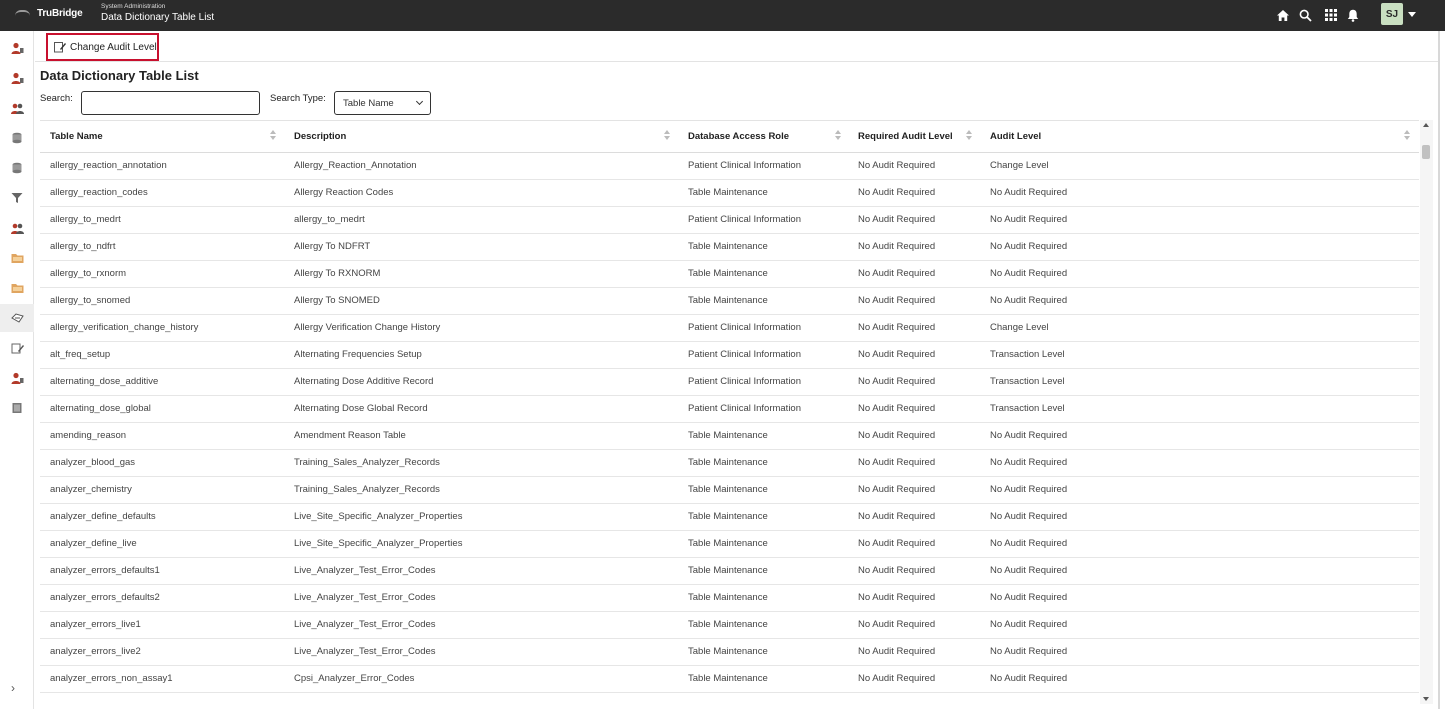 The width and height of the screenshot is (1445, 709). What do you see at coordinates (1412, 14) in the screenshot?
I see `user-menu-chevron-down-icon` at bounding box center [1412, 14].